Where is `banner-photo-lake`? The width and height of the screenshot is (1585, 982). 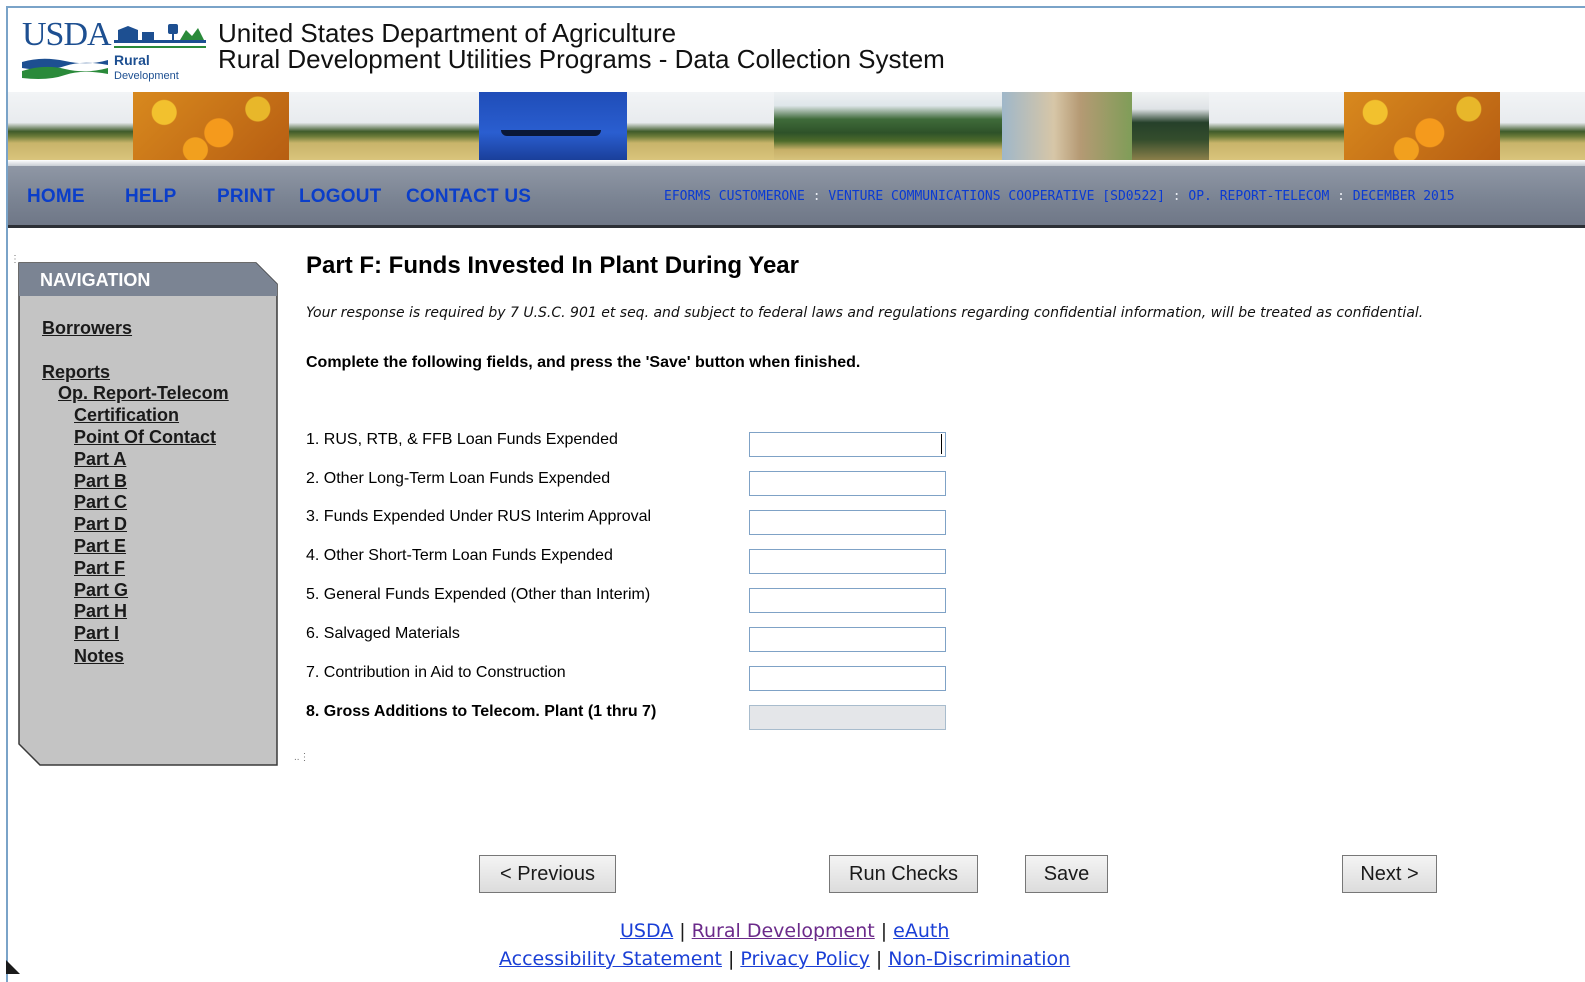
banner-photo-lake is located at coordinates (553, 126).